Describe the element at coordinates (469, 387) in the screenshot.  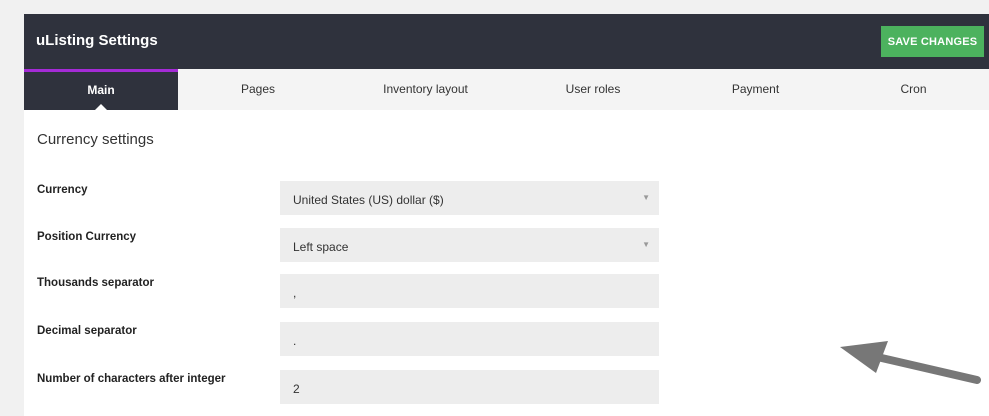
I see `decimal-count-input: 2` at that location.